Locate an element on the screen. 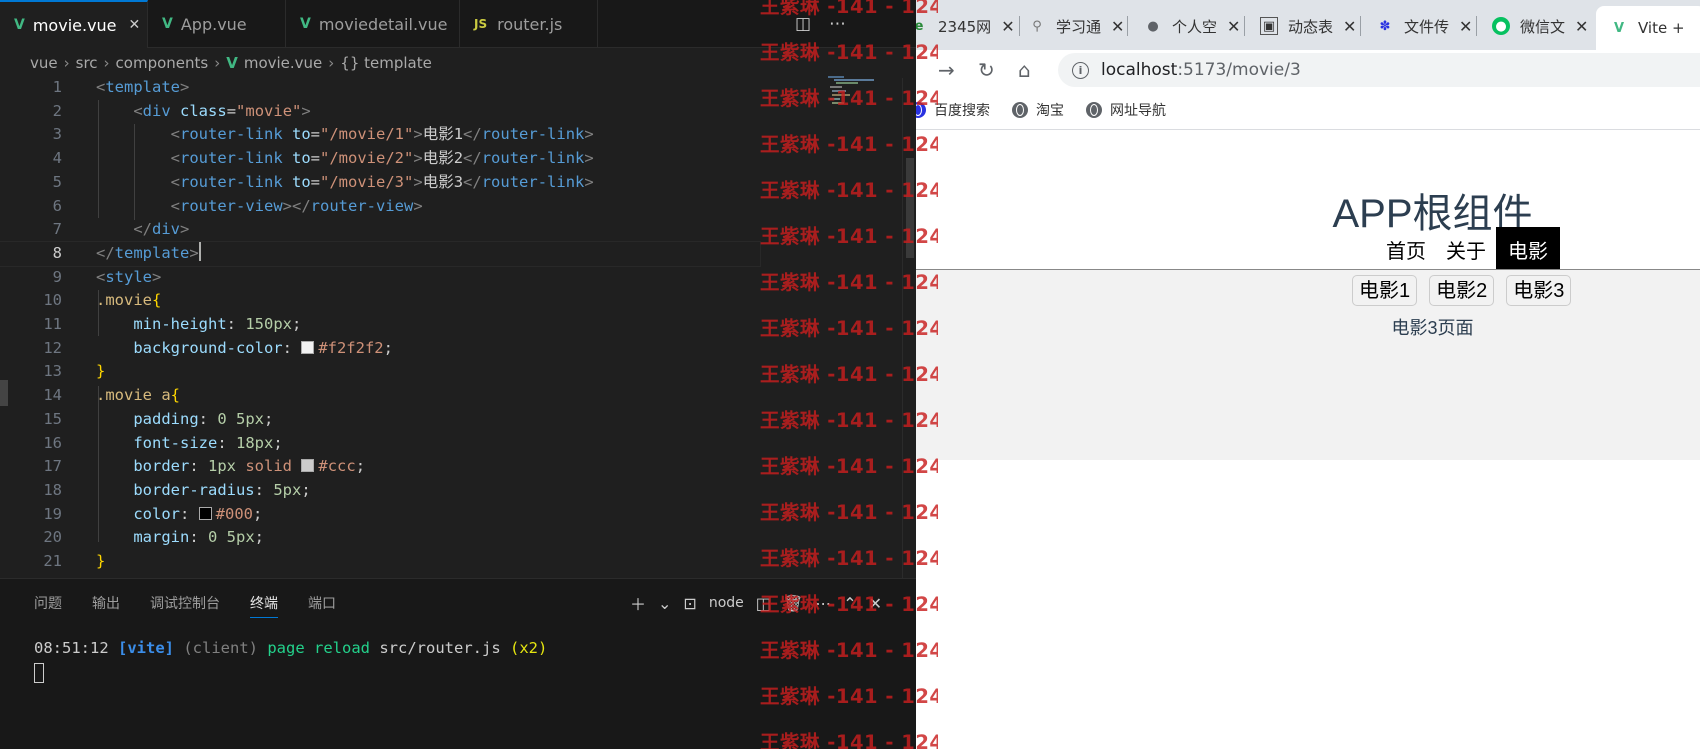 This screenshot has height=749, width=1700. code-token: margin is located at coordinates (161, 537).